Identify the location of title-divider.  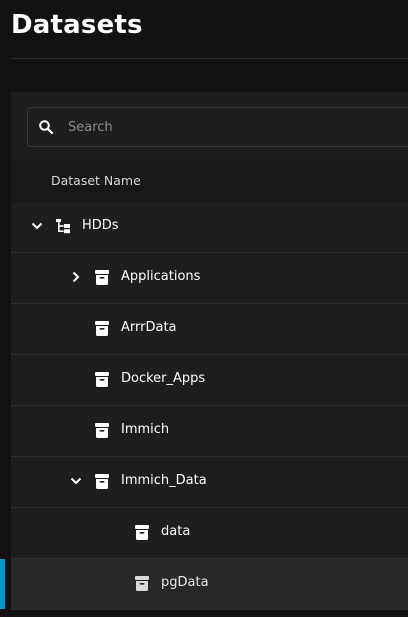
(209, 58).